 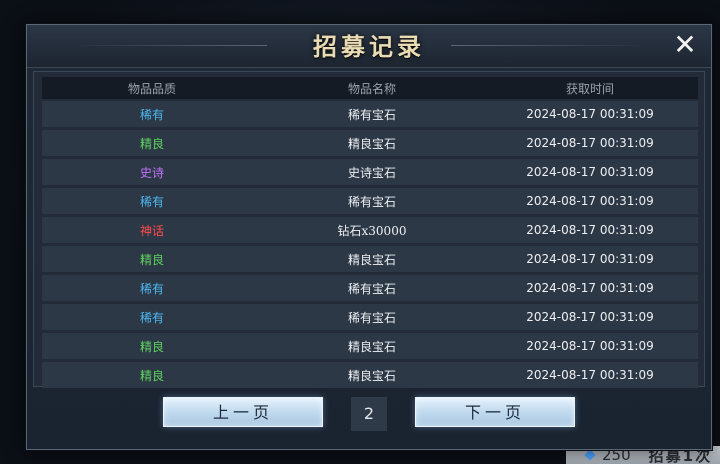 I want to click on close-icon: ✕, so click(x=685, y=45).